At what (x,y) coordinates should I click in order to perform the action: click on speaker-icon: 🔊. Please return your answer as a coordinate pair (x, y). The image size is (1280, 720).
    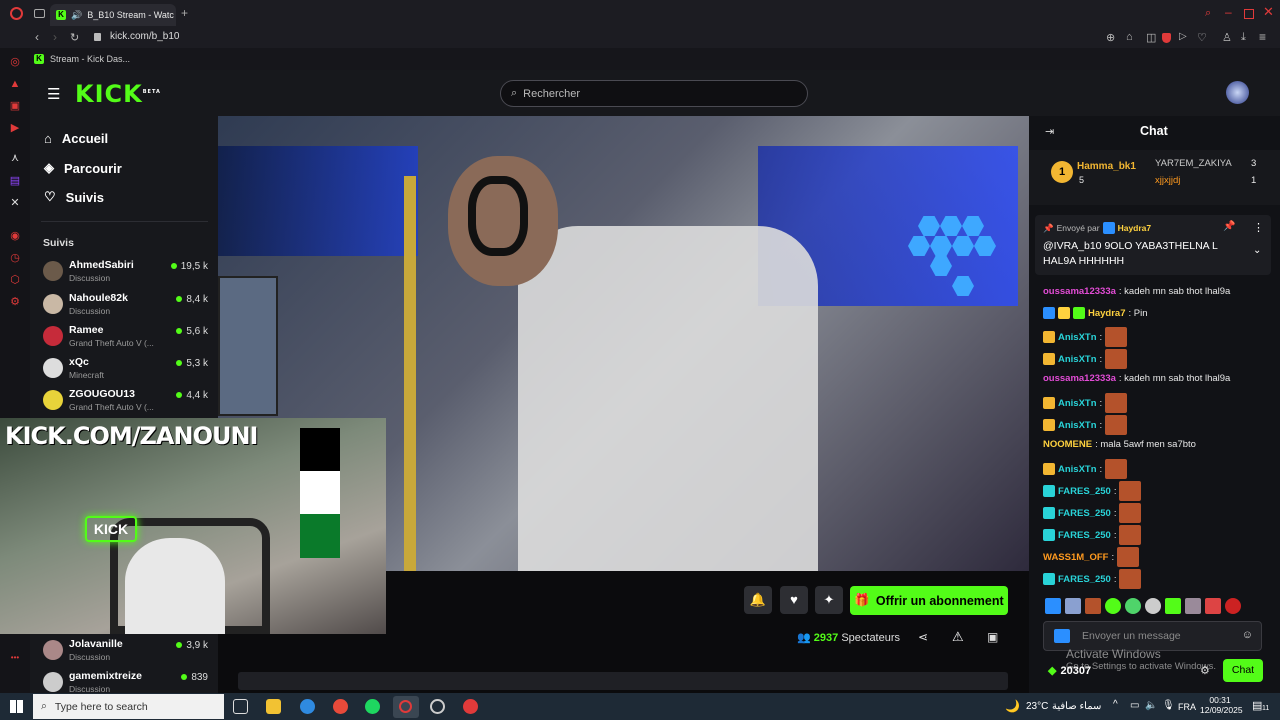
    Looking at the image, I should click on (76, 15).